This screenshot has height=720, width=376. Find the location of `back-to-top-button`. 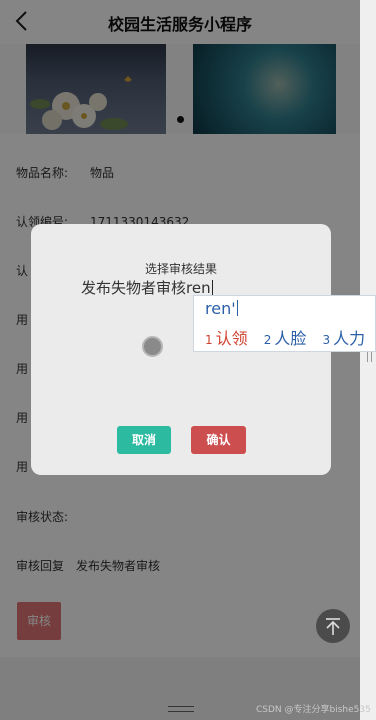

back-to-top-button is located at coordinates (333, 626).